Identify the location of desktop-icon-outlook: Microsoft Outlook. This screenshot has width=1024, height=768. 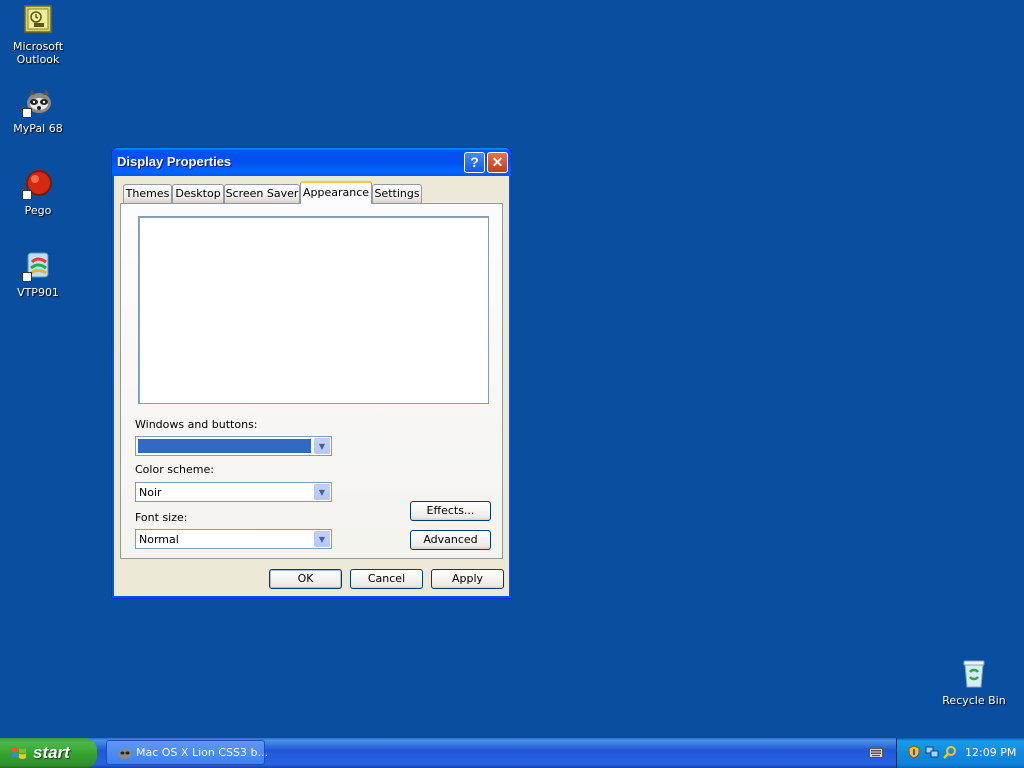
(38, 35).